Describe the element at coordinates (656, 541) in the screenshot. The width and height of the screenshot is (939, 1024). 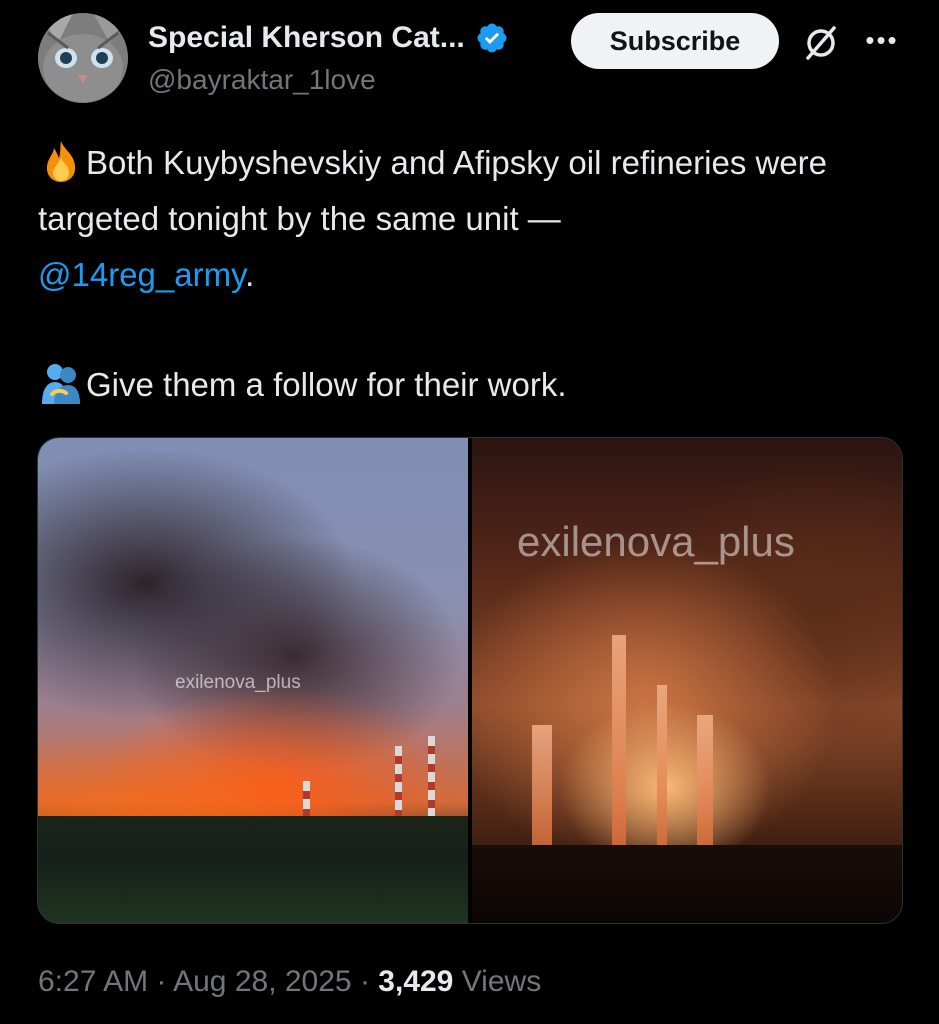
I see `image-watermark-right: exilenova_plus` at that location.